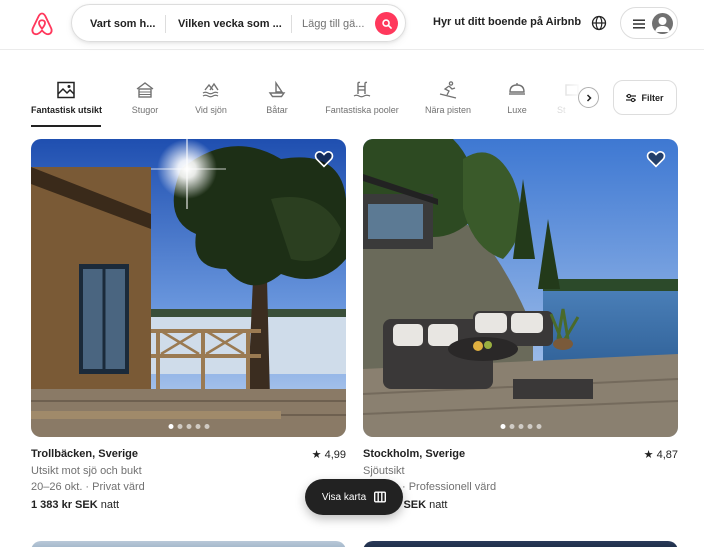  What do you see at coordinates (448, 110) in the screenshot?
I see `category-label: Nära pisten` at bounding box center [448, 110].